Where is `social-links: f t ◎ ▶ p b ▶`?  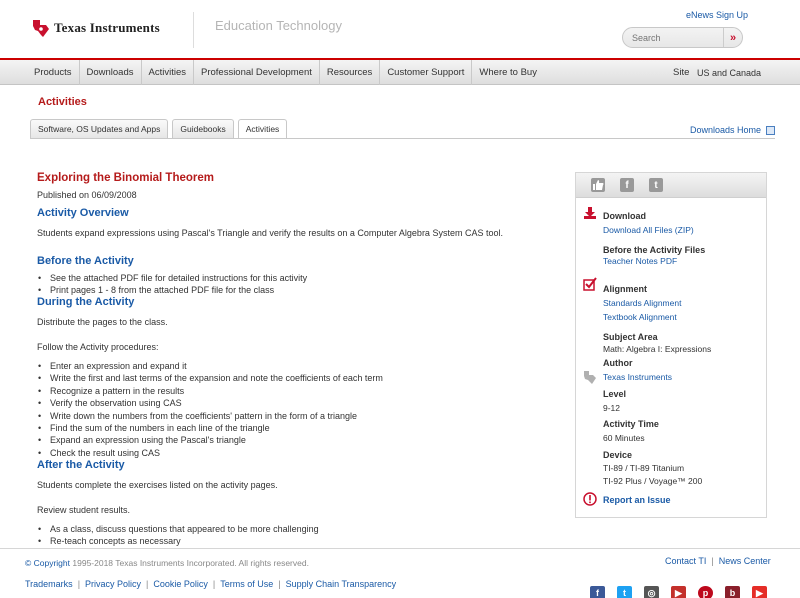
social-links: f t ◎ ▶ p b ▶ is located at coordinates (678, 592).